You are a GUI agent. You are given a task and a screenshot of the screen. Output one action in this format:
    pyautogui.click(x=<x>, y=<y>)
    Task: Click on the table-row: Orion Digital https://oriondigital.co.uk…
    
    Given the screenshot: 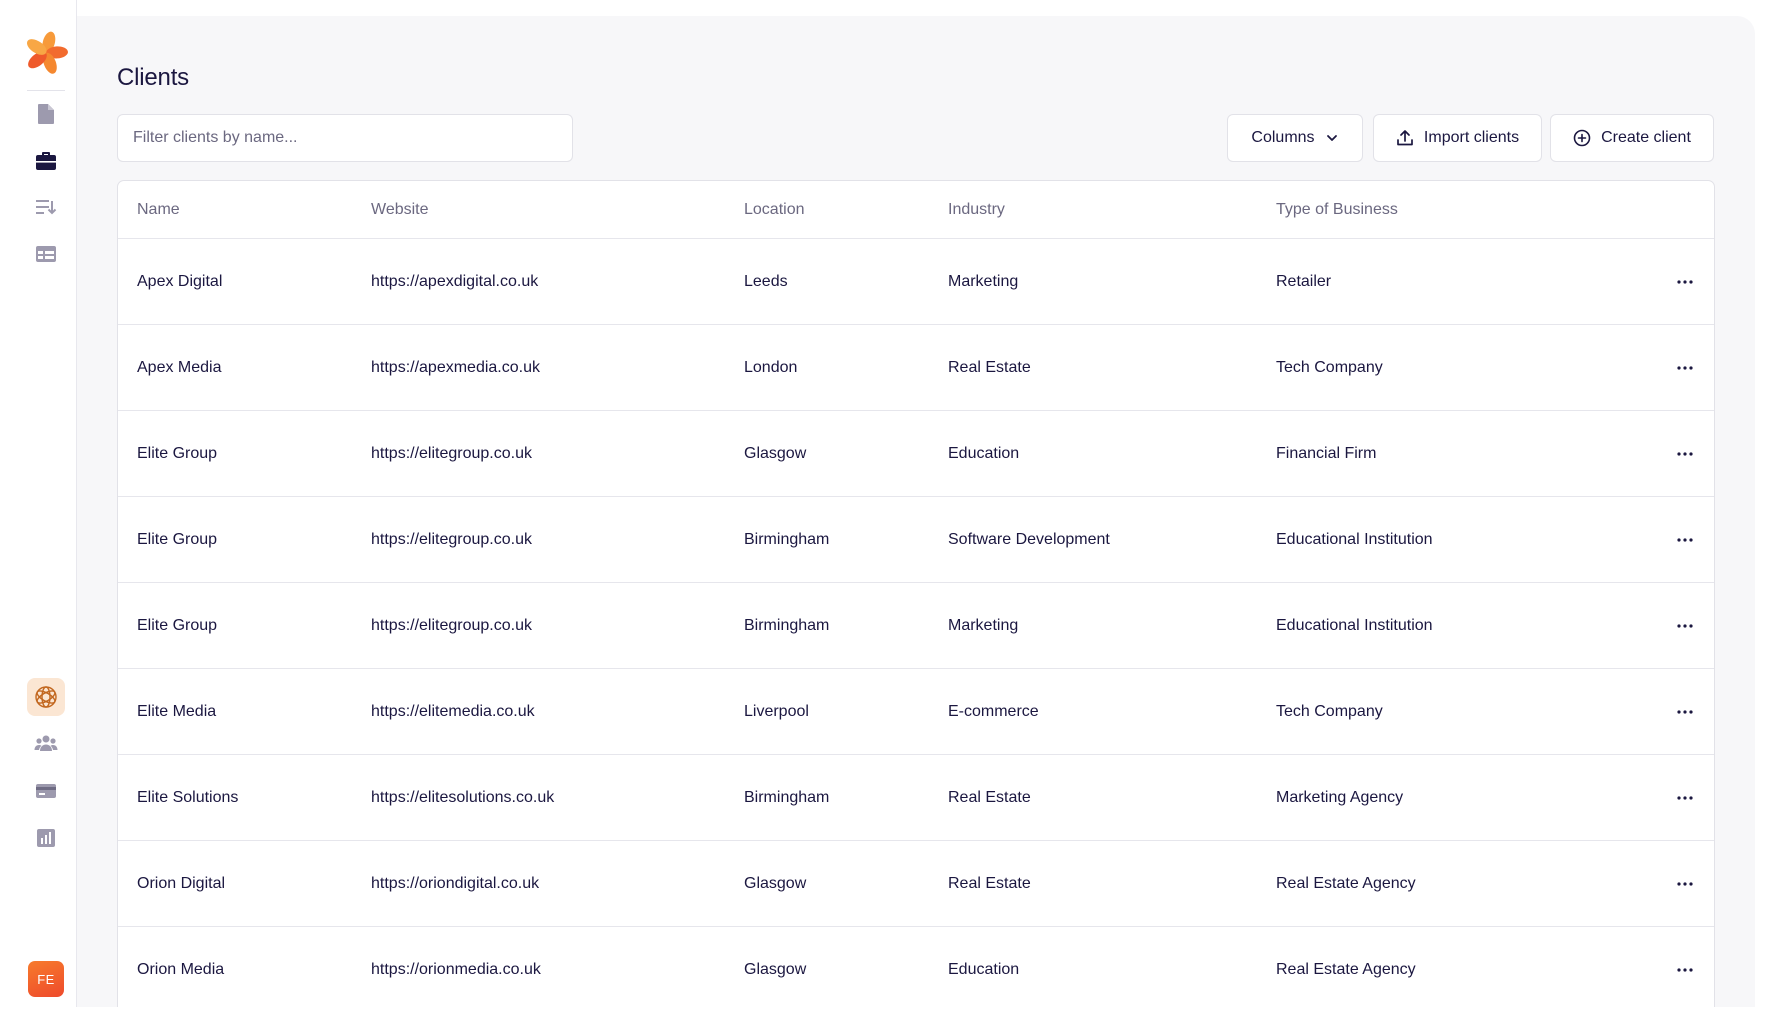 What is the action you would take?
    pyautogui.click(x=916, y=884)
    